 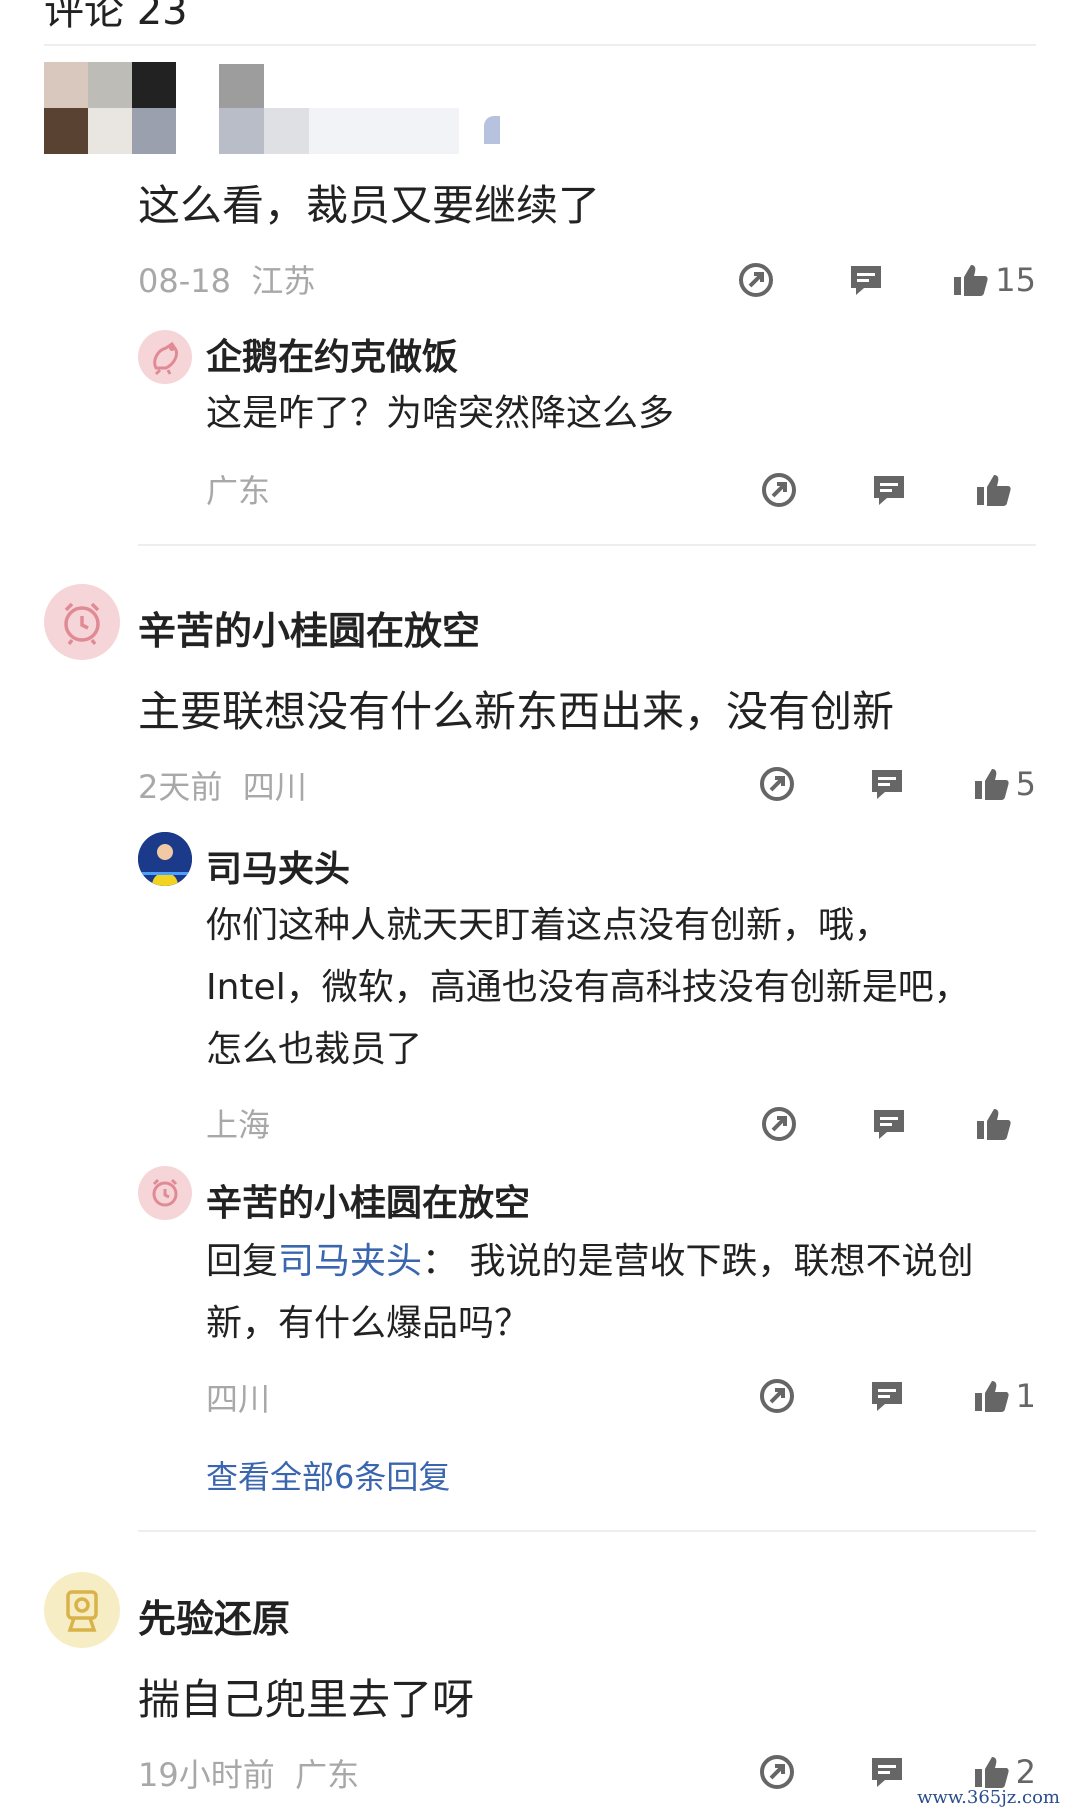 What do you see at coordinates (242, 1261) in the screenshot?
I see `reply-prefix: 回复` at bounding box center [242, 1261].